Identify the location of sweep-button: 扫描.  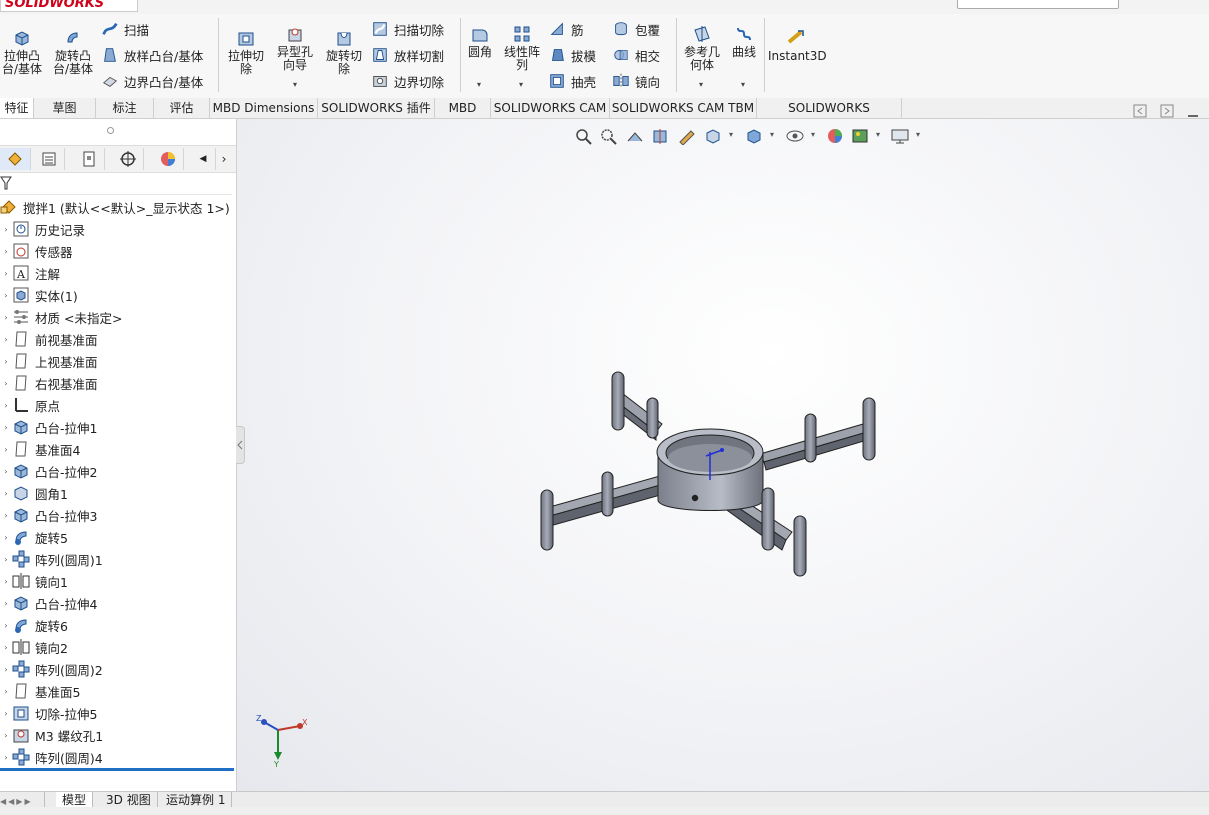
(125, 29).